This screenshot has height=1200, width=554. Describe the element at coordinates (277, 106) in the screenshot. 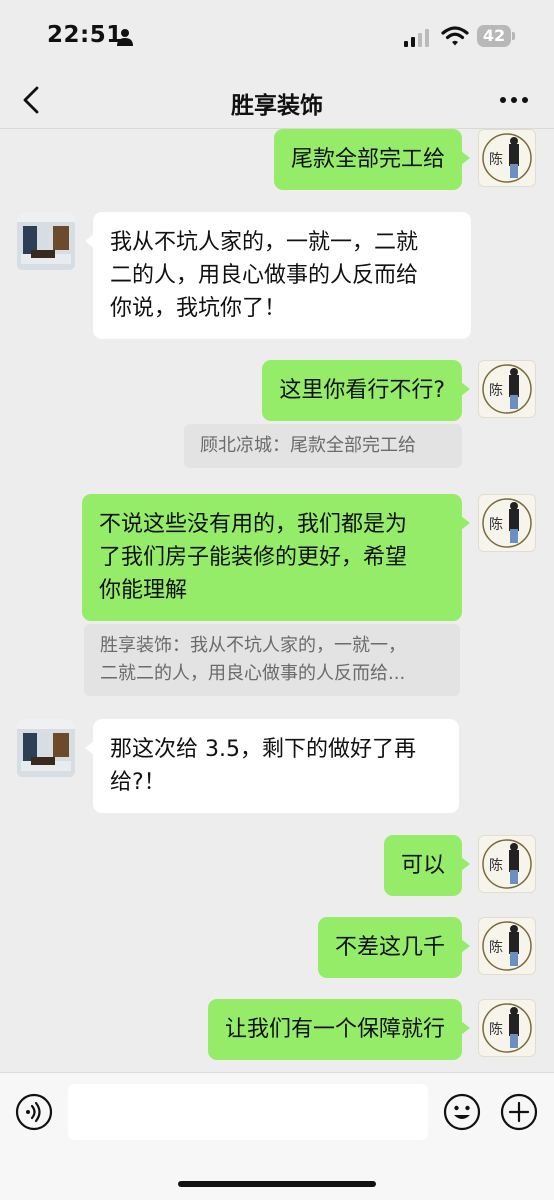

I see `chat-title: 胜享装饰` at that location.